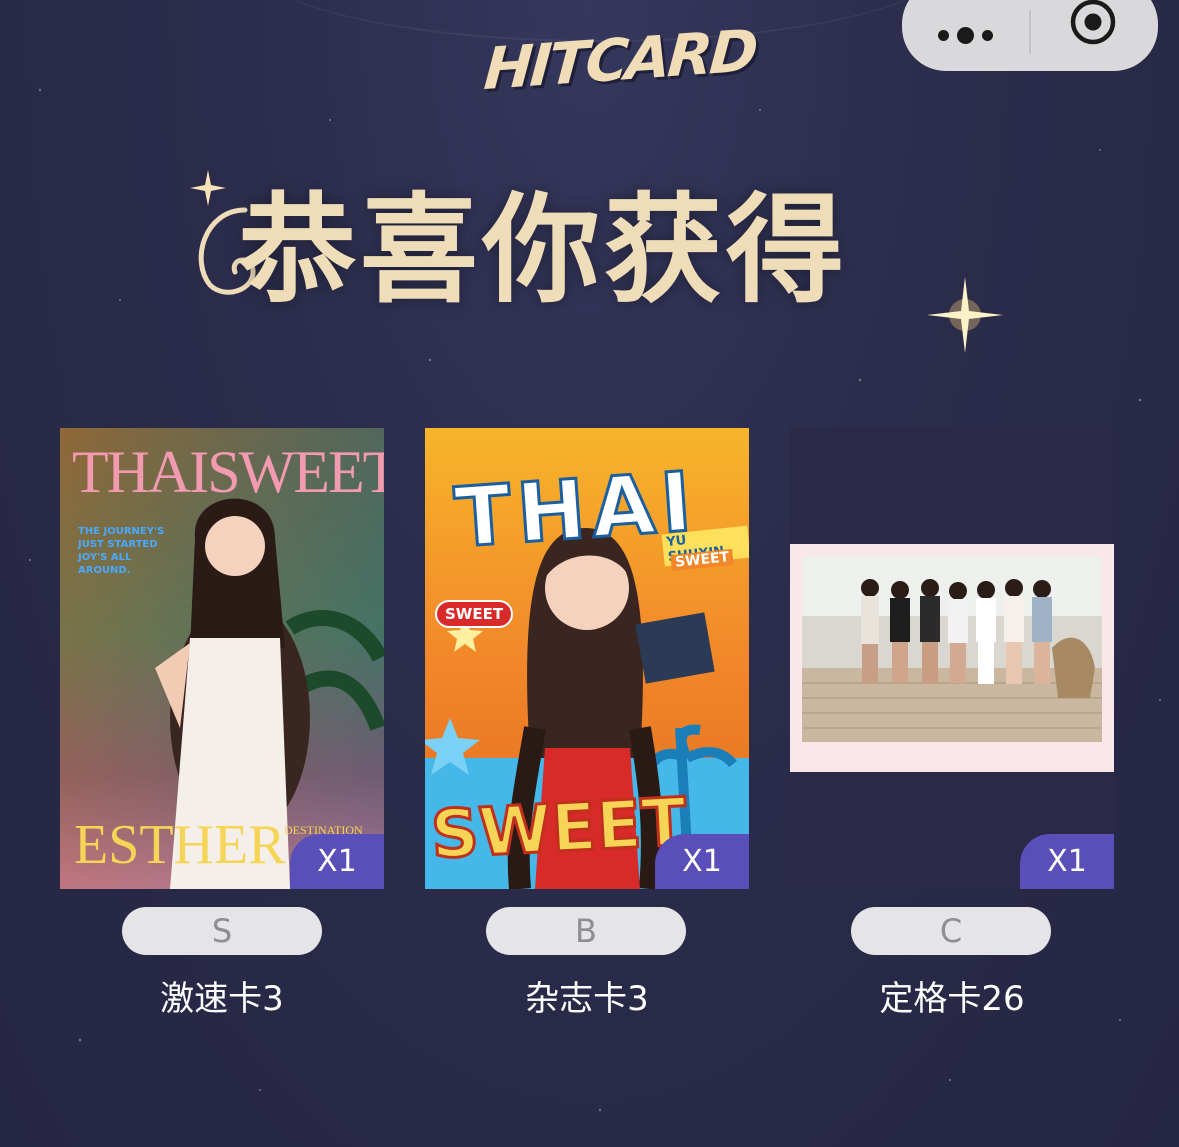  Describe the element at coordinates (1093, 22) in the screenshot. I see `close-target-icon` at that location.